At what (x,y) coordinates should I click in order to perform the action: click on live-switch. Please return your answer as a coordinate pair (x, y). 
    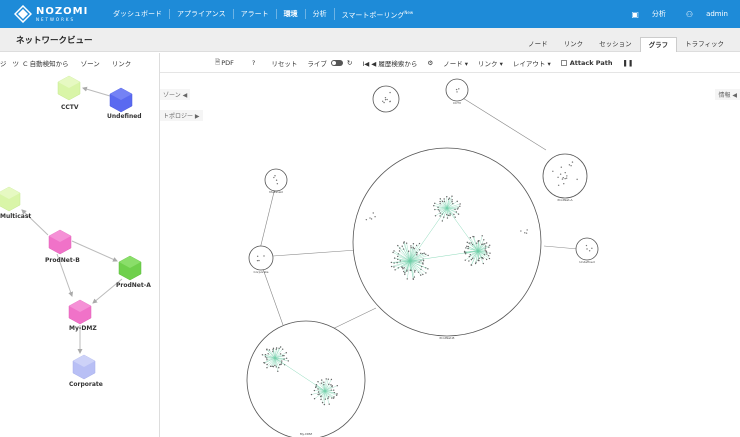
    Looking at the image, I should click on (336, 63).